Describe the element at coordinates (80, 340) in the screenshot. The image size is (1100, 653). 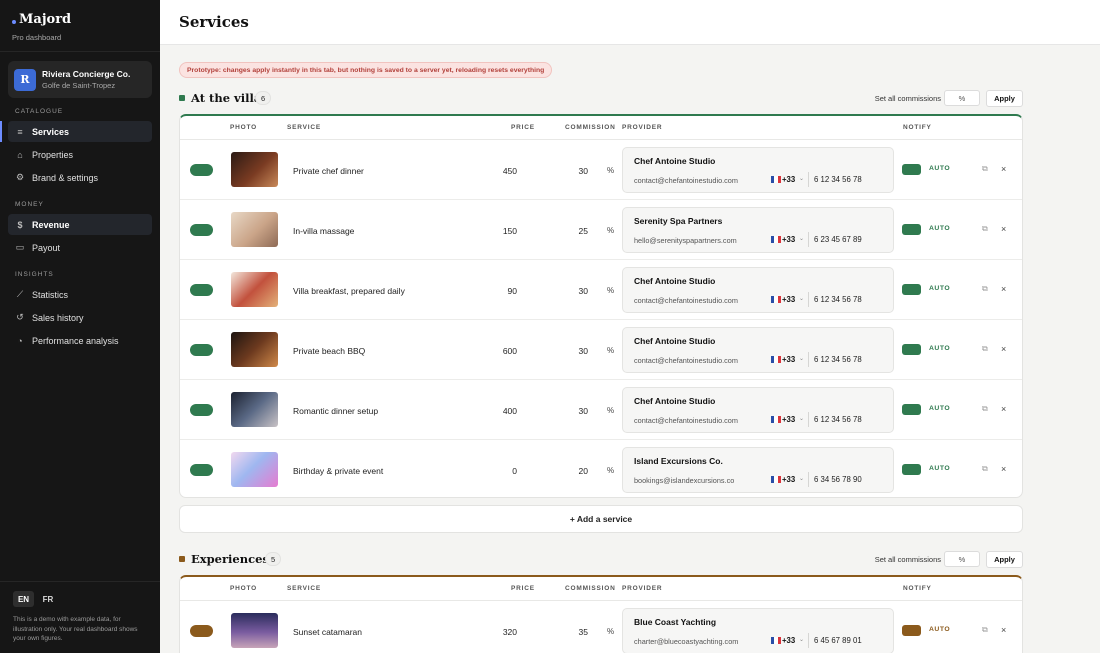
I see `nav-item-performance-analysis: ◔ Performance analysis` at that location.